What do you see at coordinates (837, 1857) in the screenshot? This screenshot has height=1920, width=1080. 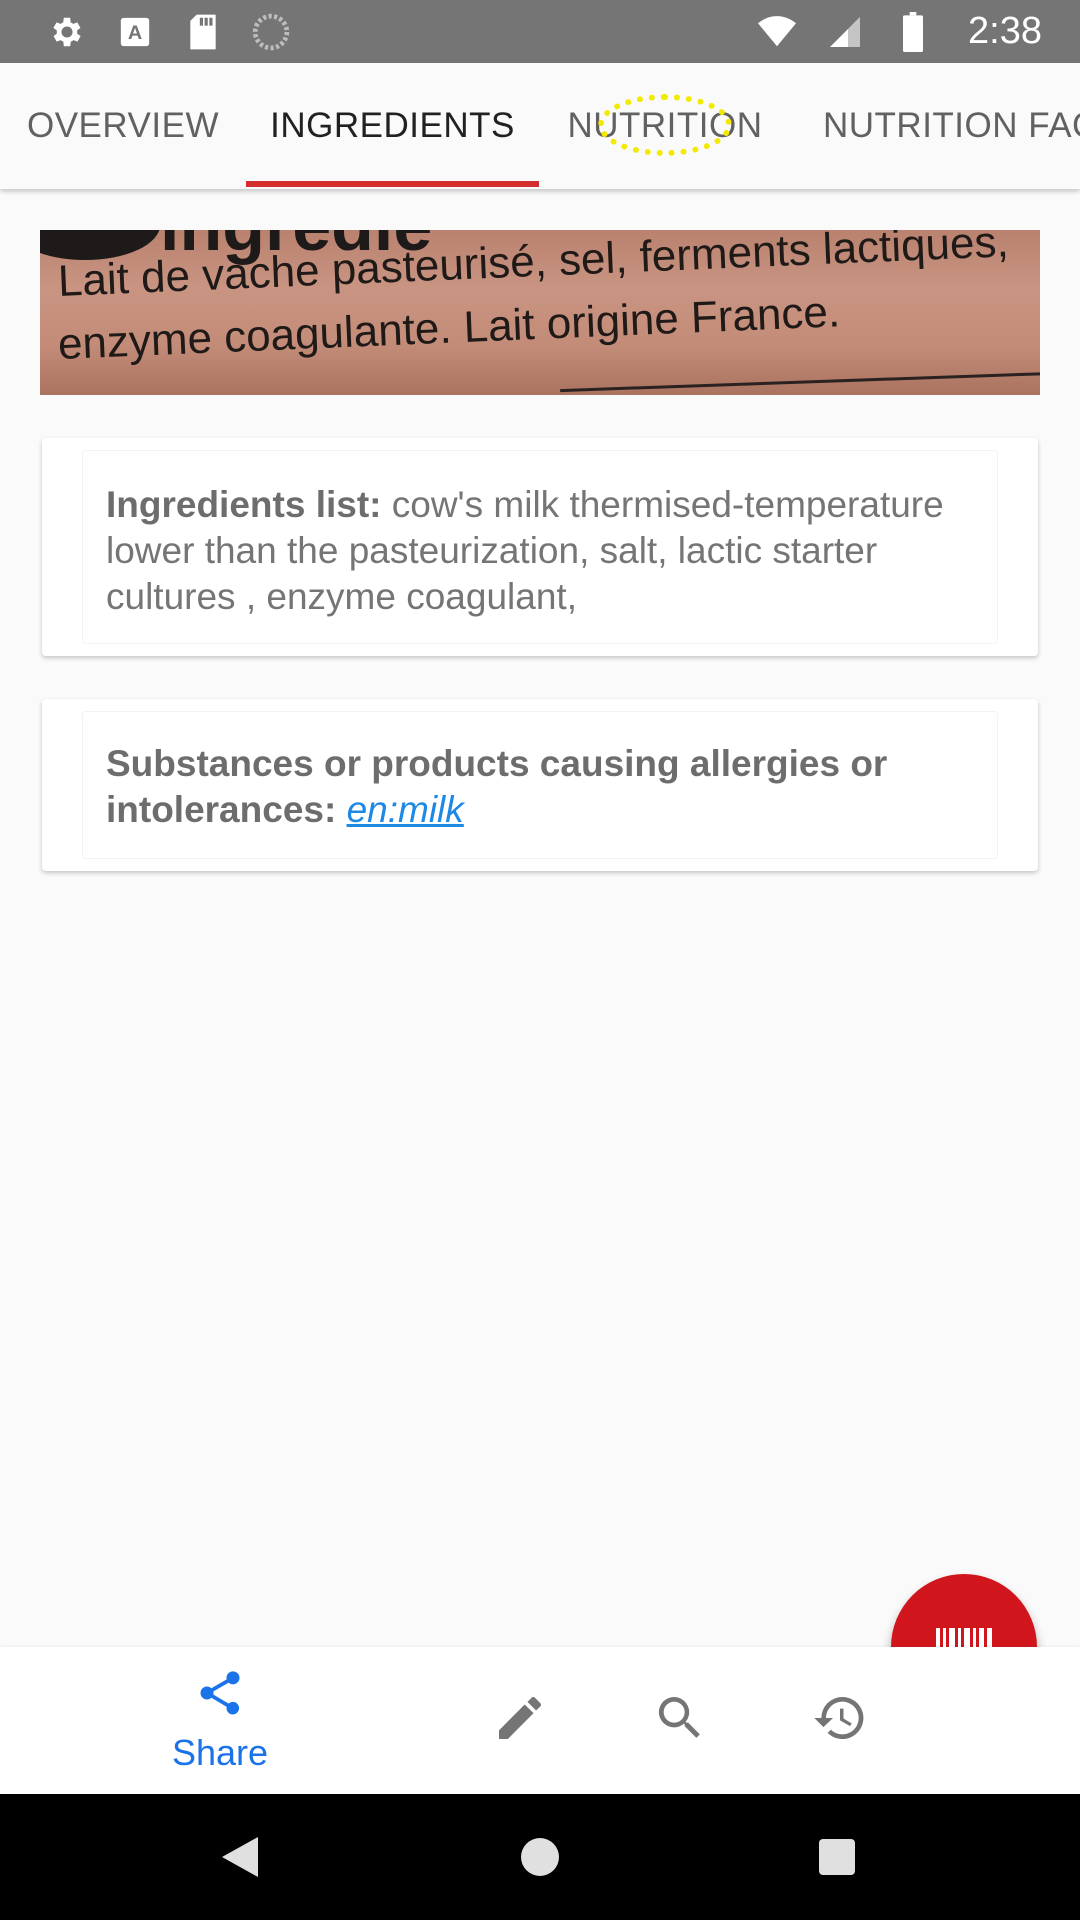 I see `recent-apps-icon` at bounding box center [837, 1857].